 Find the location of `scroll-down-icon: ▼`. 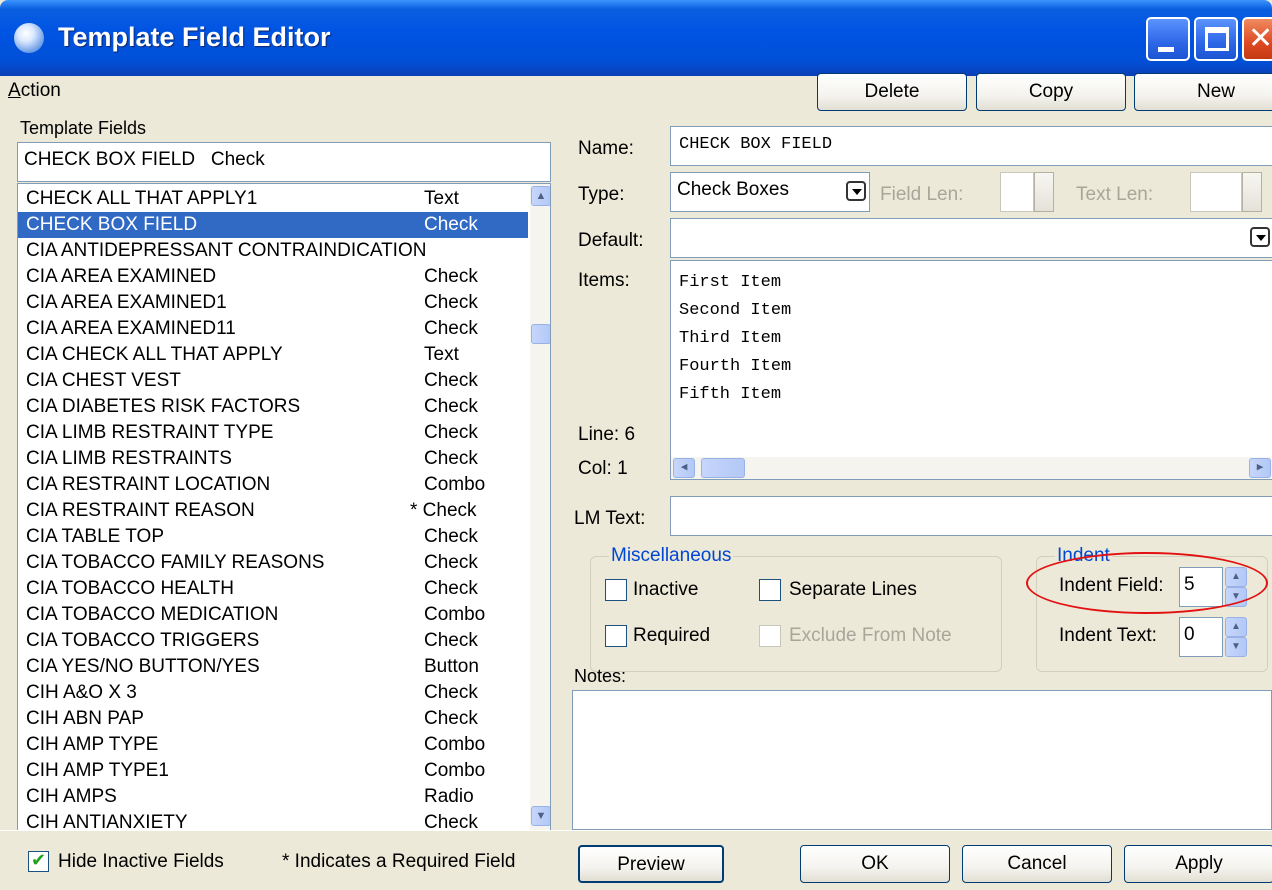

scroll-down-icon: ▼ is located at coordinates (540, 816).